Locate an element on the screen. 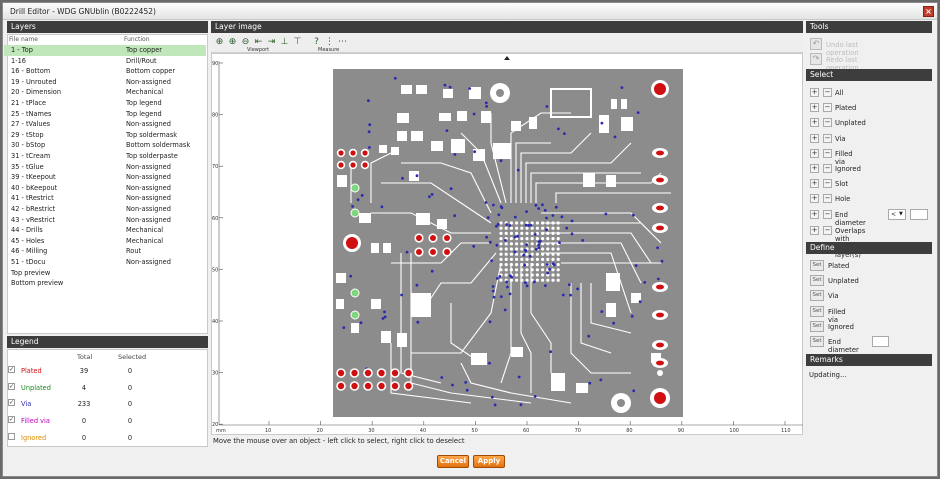 The width and height of the screenshot is (940, 479). layer-name: 19 - Unrouted is located at coordinates (34, 81).